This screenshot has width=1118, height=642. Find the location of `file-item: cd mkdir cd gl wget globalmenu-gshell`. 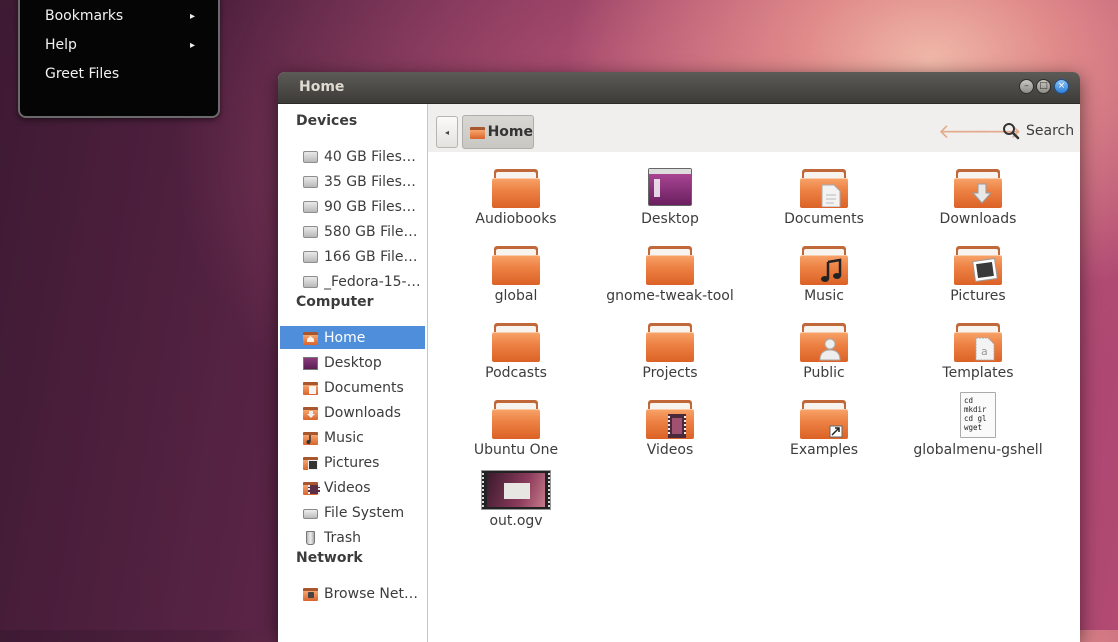

file-item: cd mkdir cd gl wget globalmenu-gshell is located at coordinates (978, 425).